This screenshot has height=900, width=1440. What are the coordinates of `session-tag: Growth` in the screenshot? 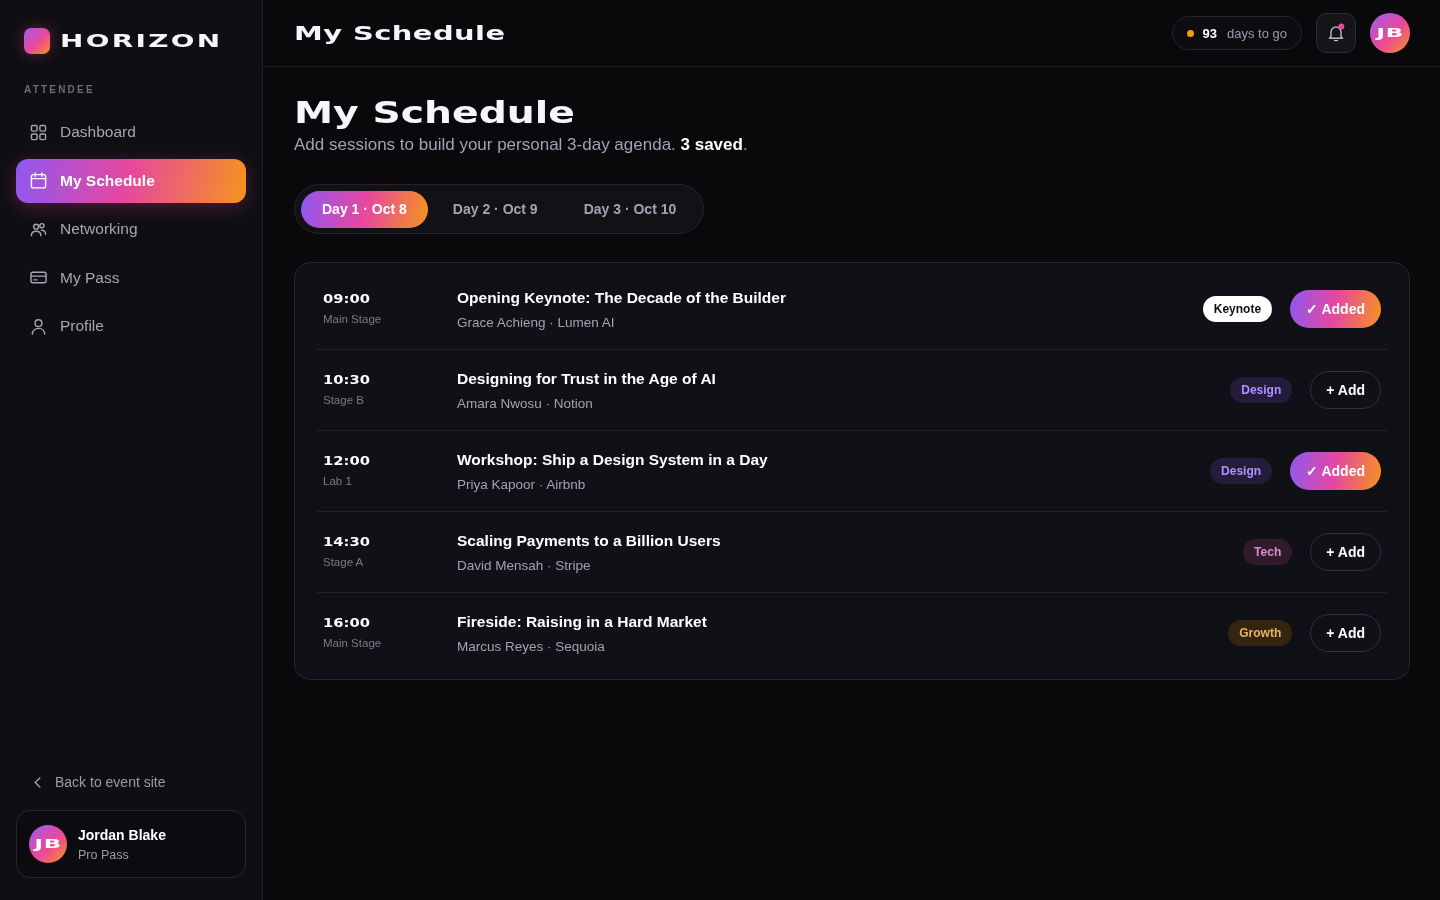 It's located at (1260, 633).